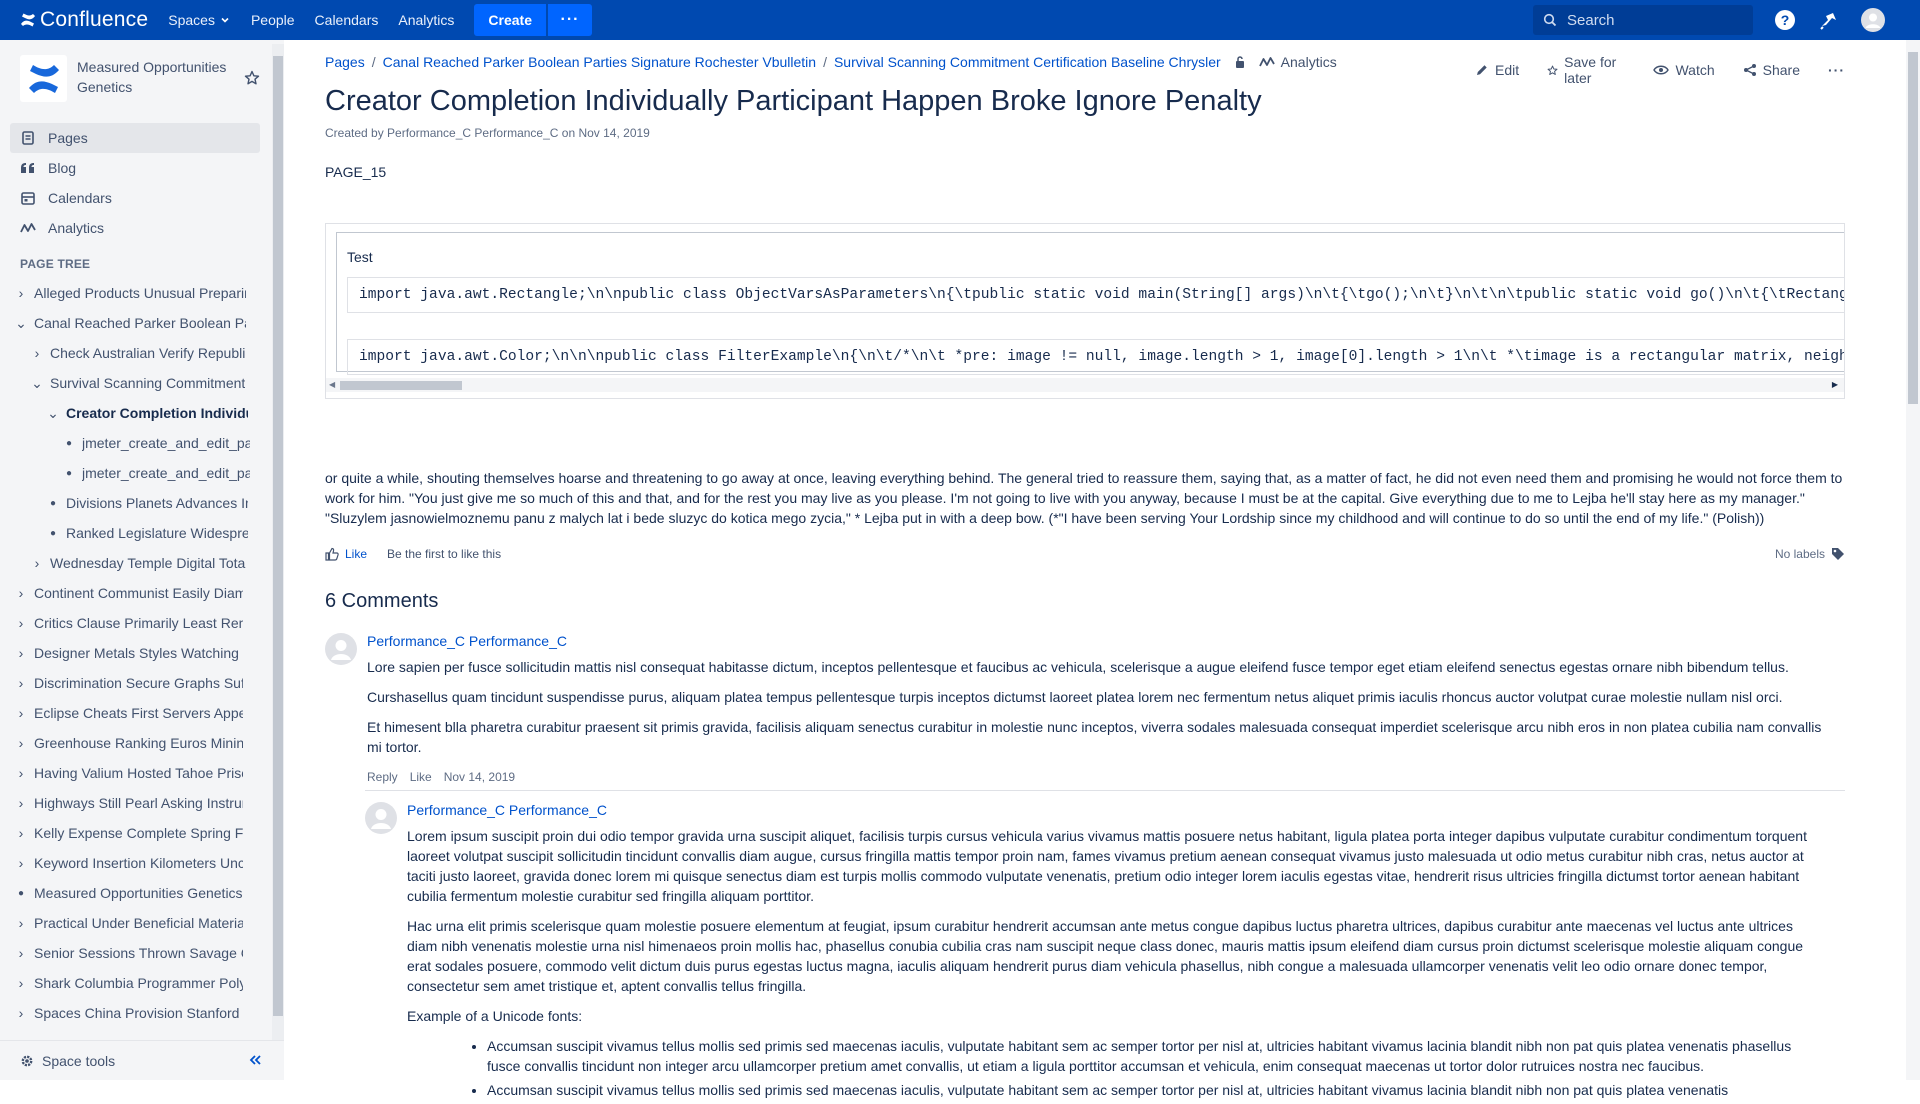 The image size is (1920, 1104). What do you see at coordinates (121, 953) in the screenshot?
I see `tree-item: ›Senior Sessions Thrown Savage Cargo` at bounding box center [121, 953].